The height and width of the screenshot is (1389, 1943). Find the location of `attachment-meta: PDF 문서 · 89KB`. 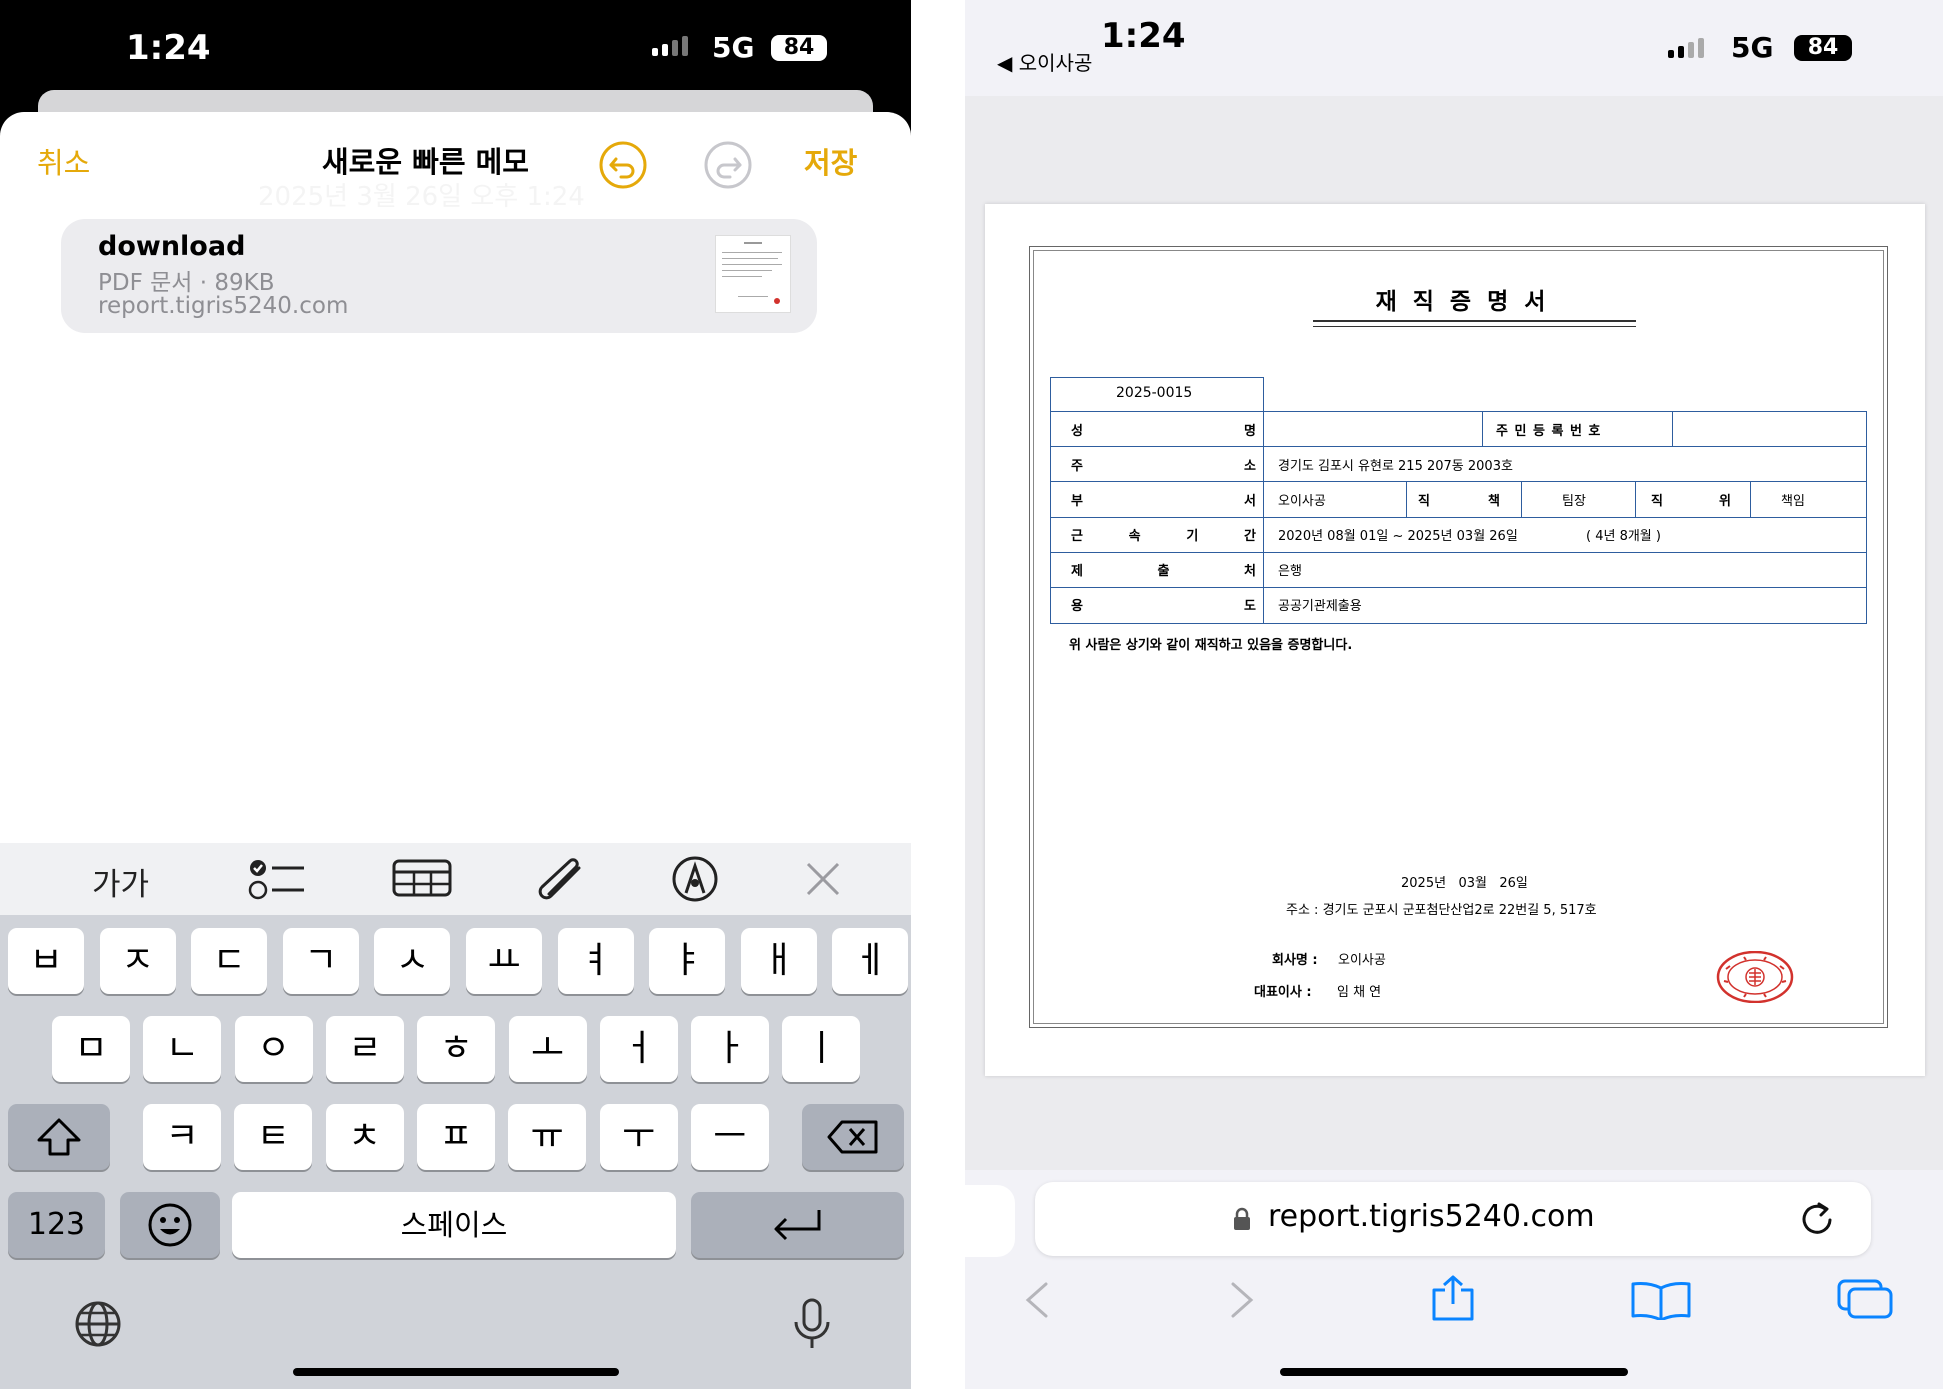

attachment-meta: PDF 문서 · 89KB is located at coordinates (186, 283).